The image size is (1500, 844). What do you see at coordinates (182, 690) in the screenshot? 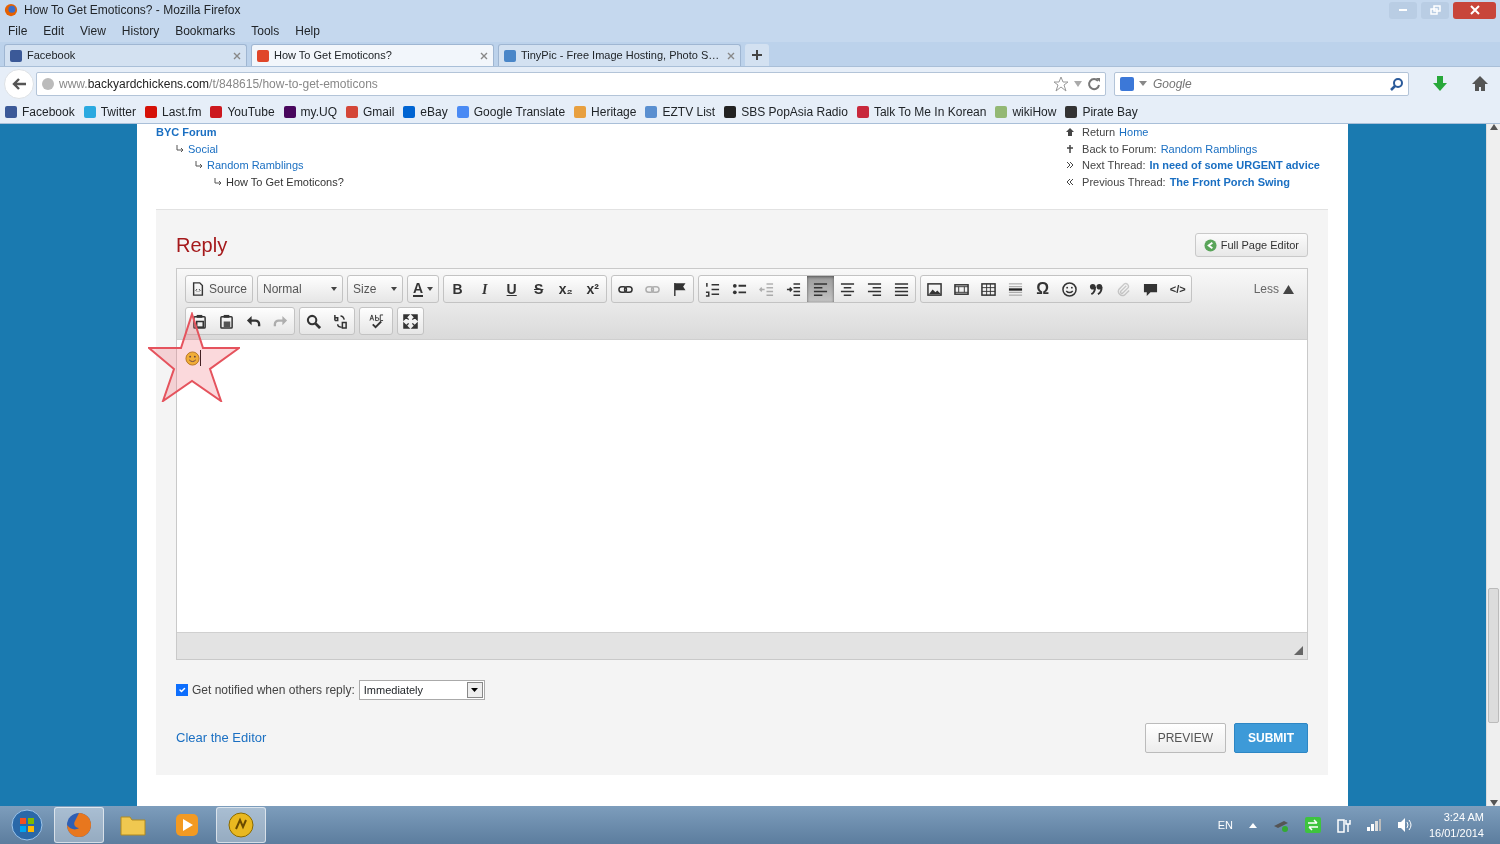
I see `notify-checkbox` at bounding box center [182, 690].